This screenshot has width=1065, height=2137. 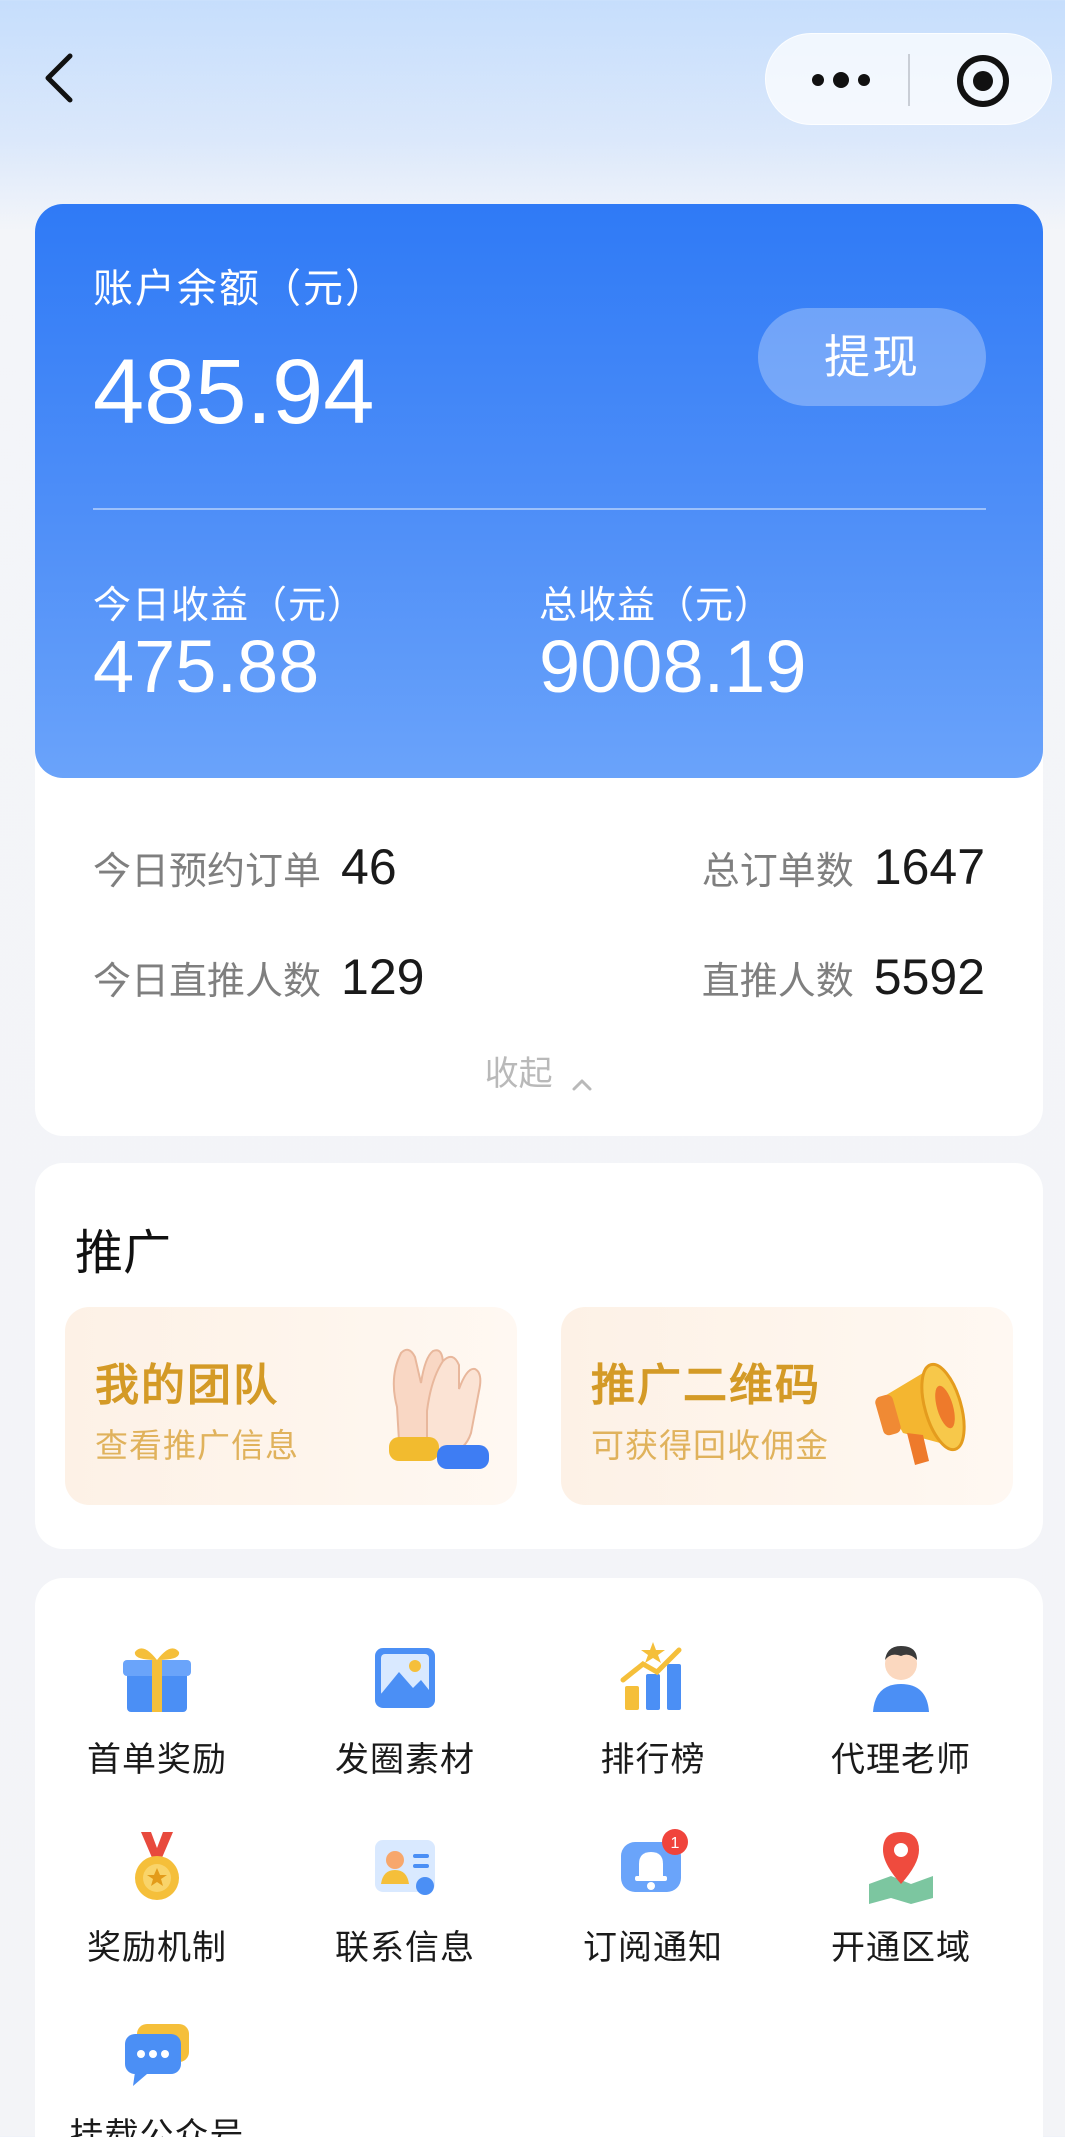 I want to click on target-circle-icon, so click(x=983, y=81).